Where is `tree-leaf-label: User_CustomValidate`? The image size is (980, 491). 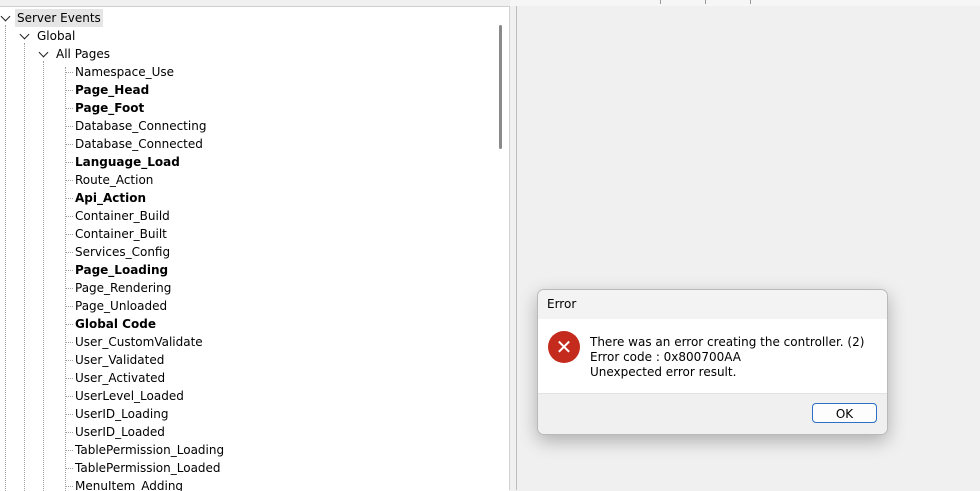 tree-leaf-label: User_CustomValidate is located at coordinates (139, 342).